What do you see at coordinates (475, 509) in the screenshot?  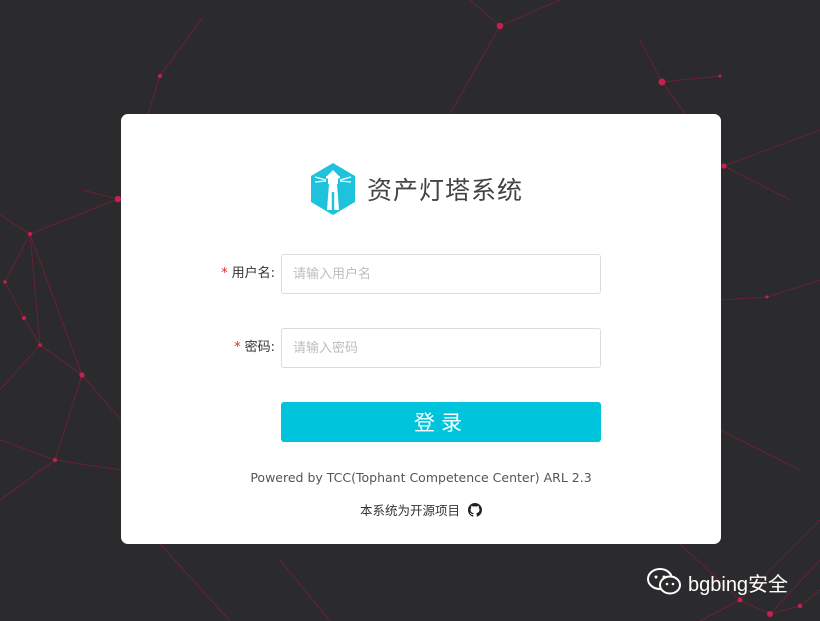 I see `github-icon` at bounding box center [475, 509].